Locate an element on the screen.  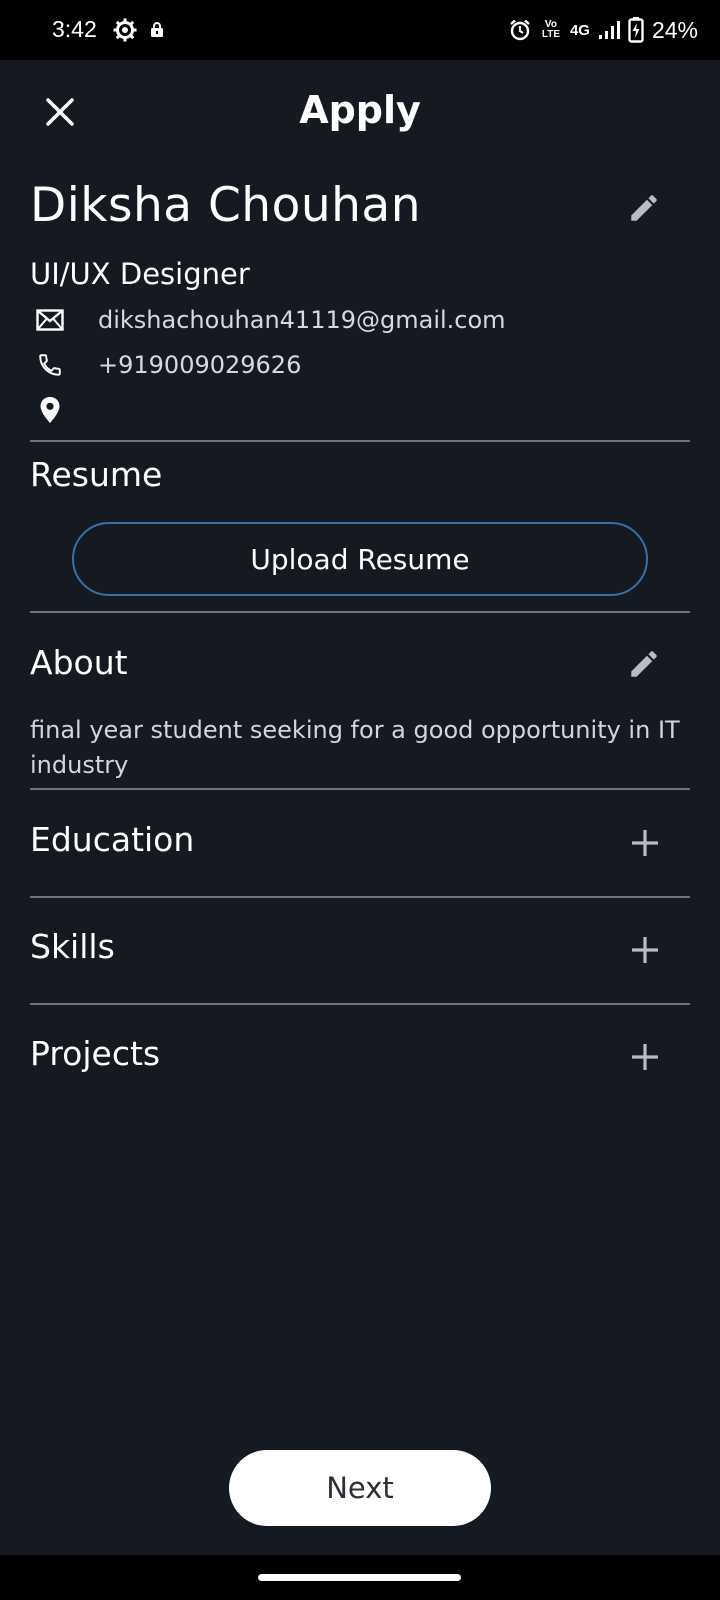
edit-about-button is located at coordinates (644, 664).